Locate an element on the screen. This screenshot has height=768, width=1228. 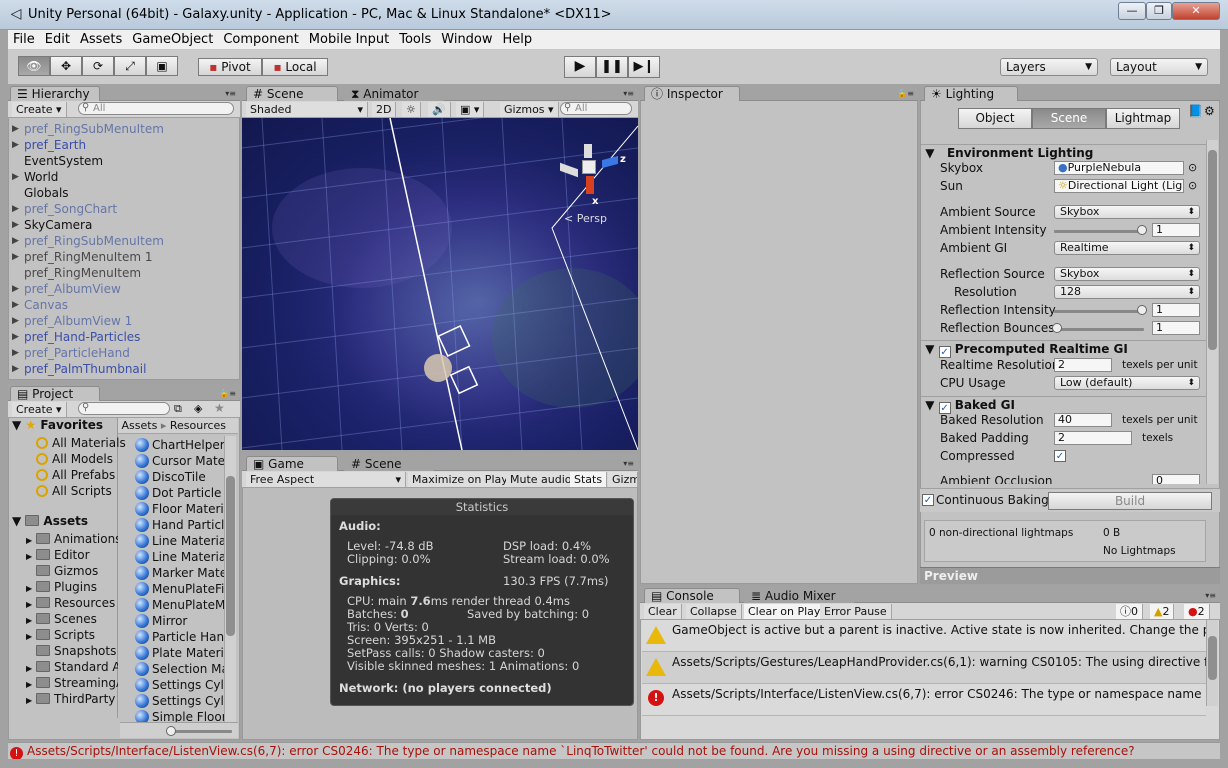
precomputed-gi-checkbox: ✓ is located at coordinates (944, 352).